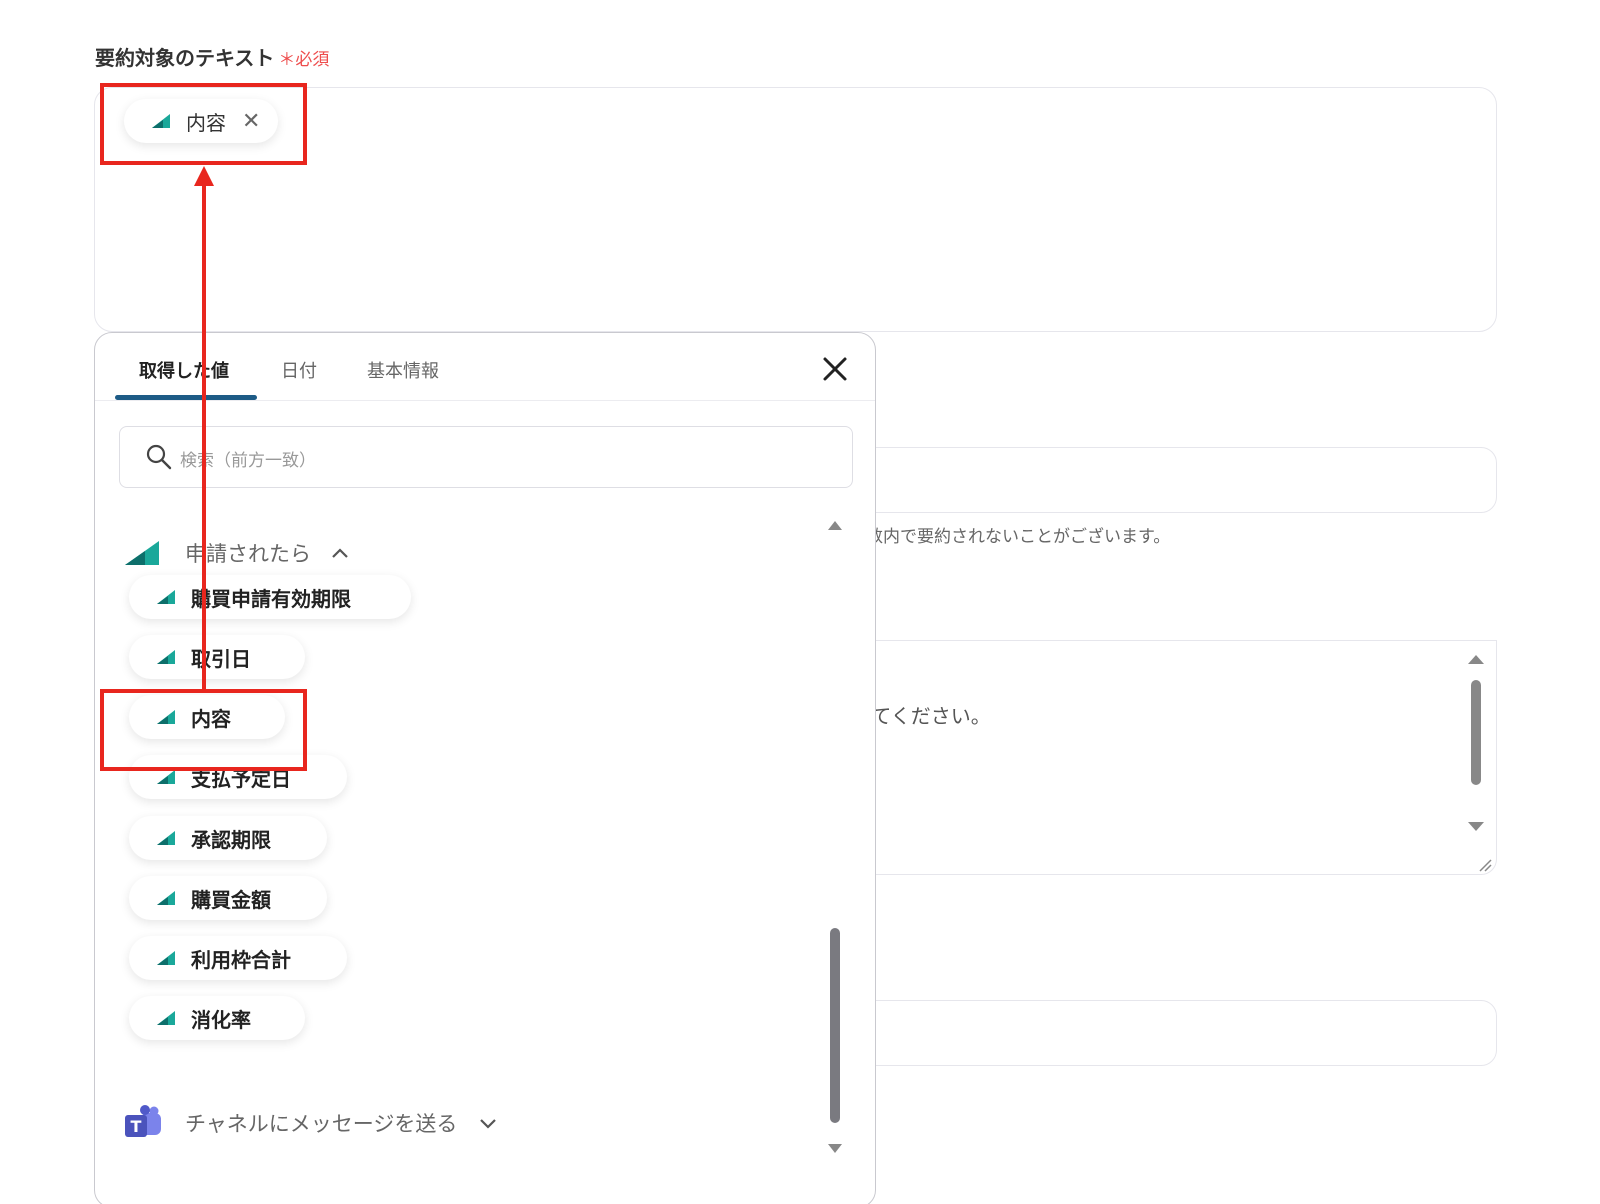 Image resolution: width=1600 pixels, height=1204 pixels. What do you see at coordinates (236, 553) in the screenshot?
I see `group-header-application: 申請されたら` at bounding box center [236, 553].